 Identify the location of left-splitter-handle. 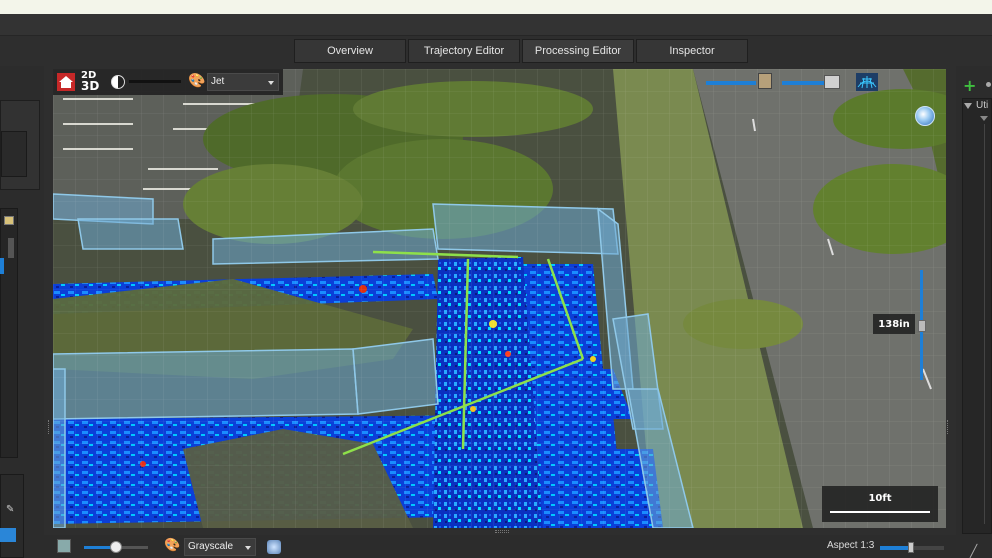
(49, 427).